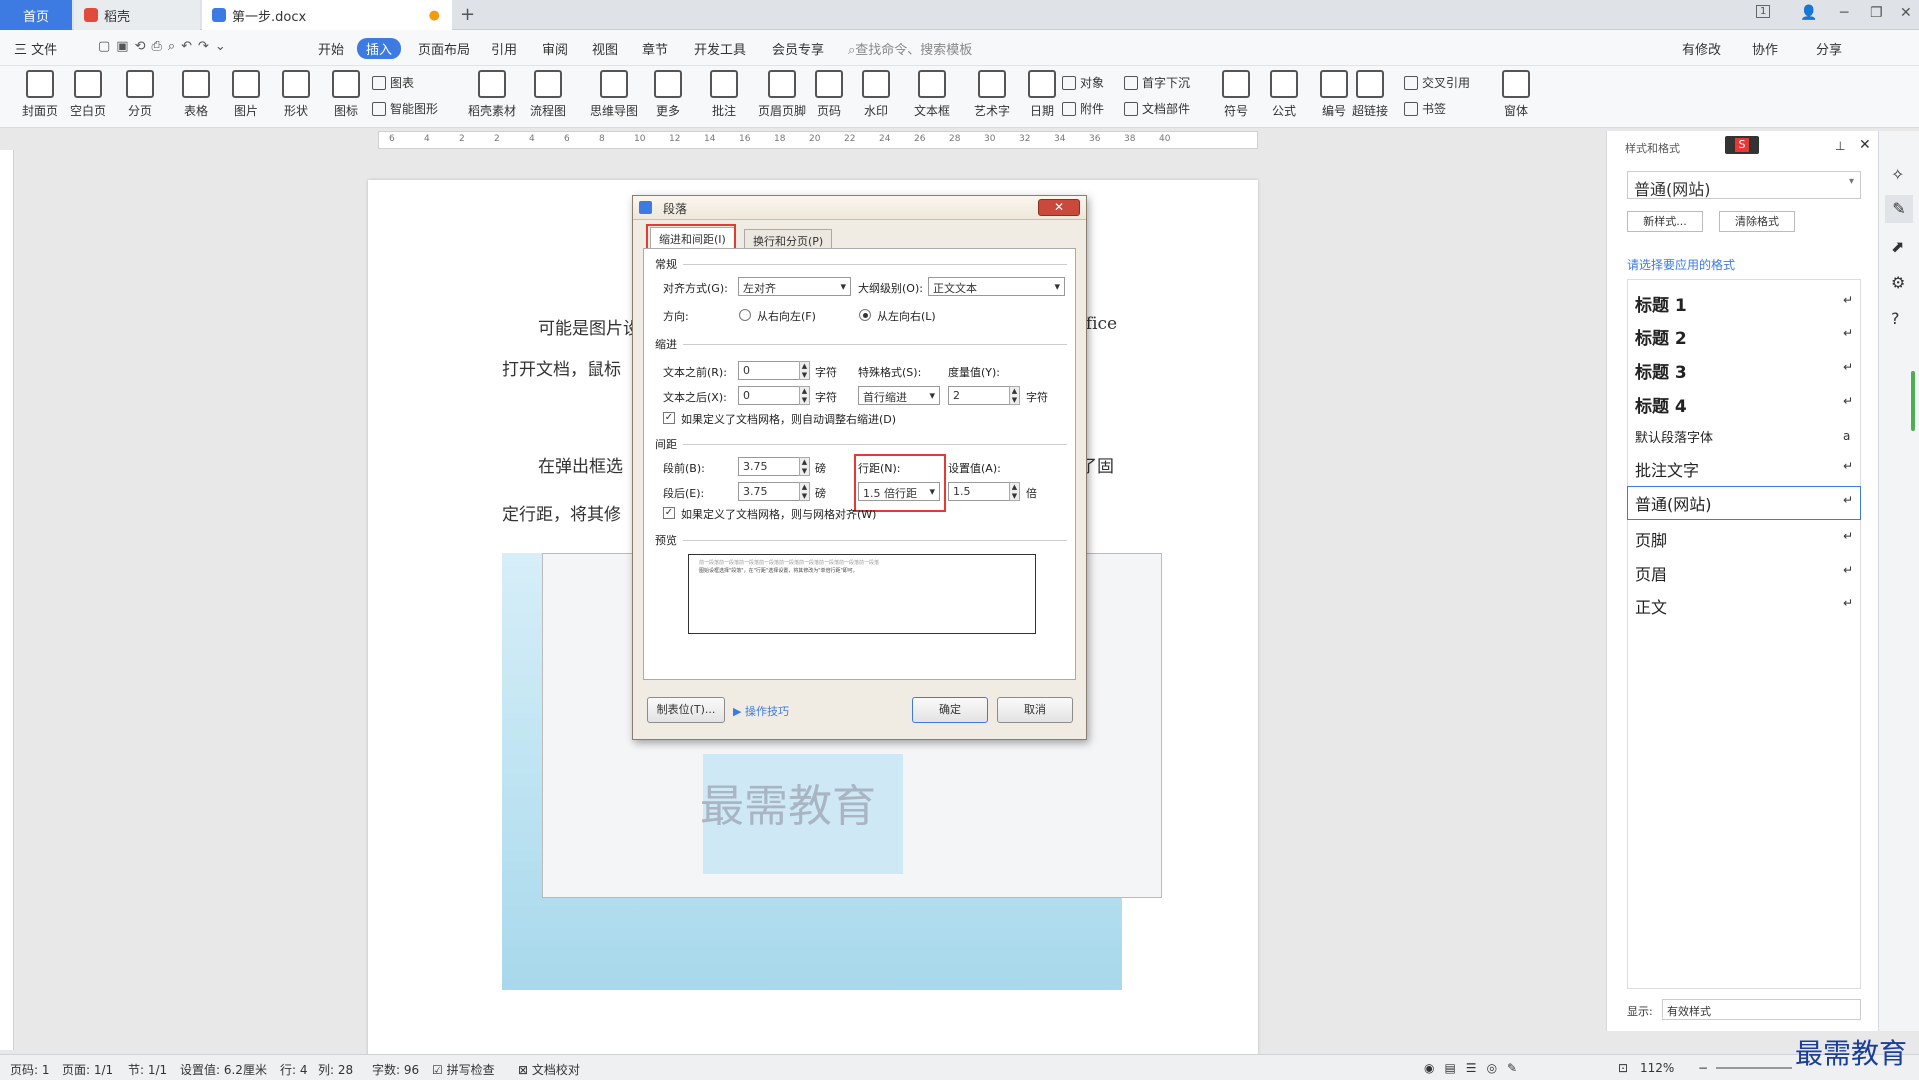  I want to click on set-value-input: 1.5, so click(979, 491).